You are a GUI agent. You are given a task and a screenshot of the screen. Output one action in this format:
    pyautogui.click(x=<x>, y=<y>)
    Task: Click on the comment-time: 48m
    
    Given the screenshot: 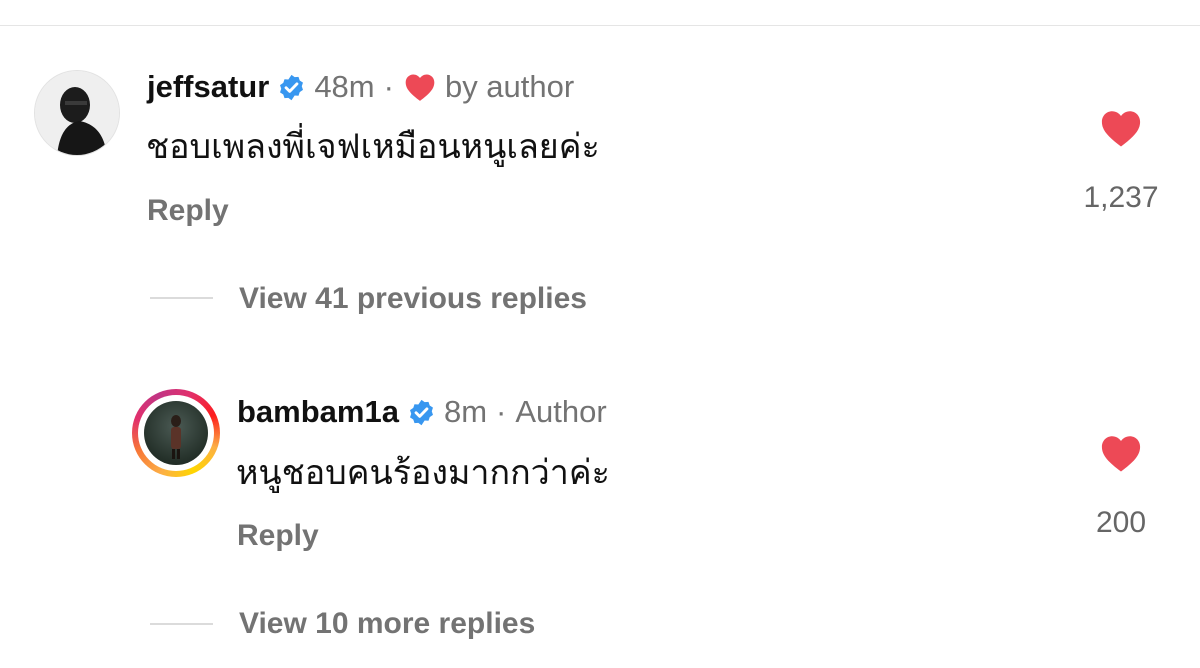 What is the action you would take?
    pyautogui.click(x=344, y=86)
    